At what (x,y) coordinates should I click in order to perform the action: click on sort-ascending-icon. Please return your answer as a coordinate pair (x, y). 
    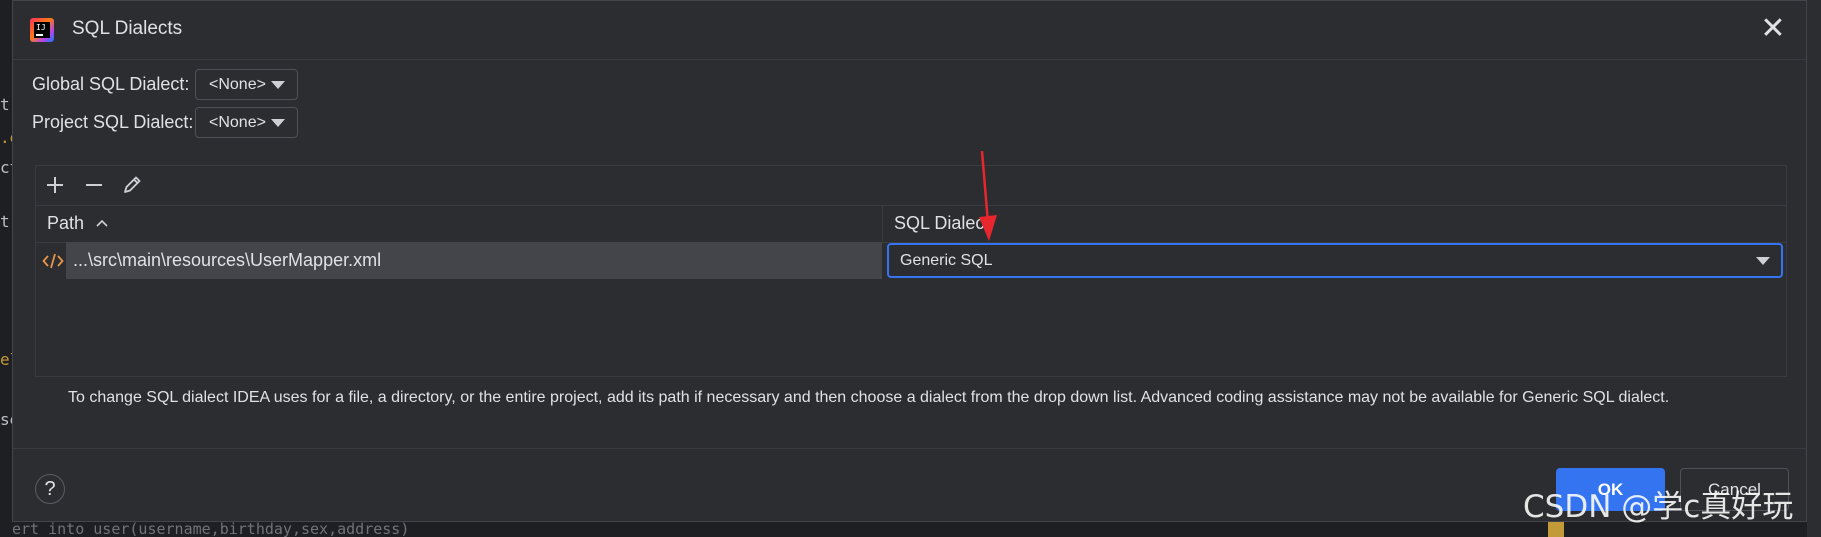
    Looking at the image, I should click on (102, 223).